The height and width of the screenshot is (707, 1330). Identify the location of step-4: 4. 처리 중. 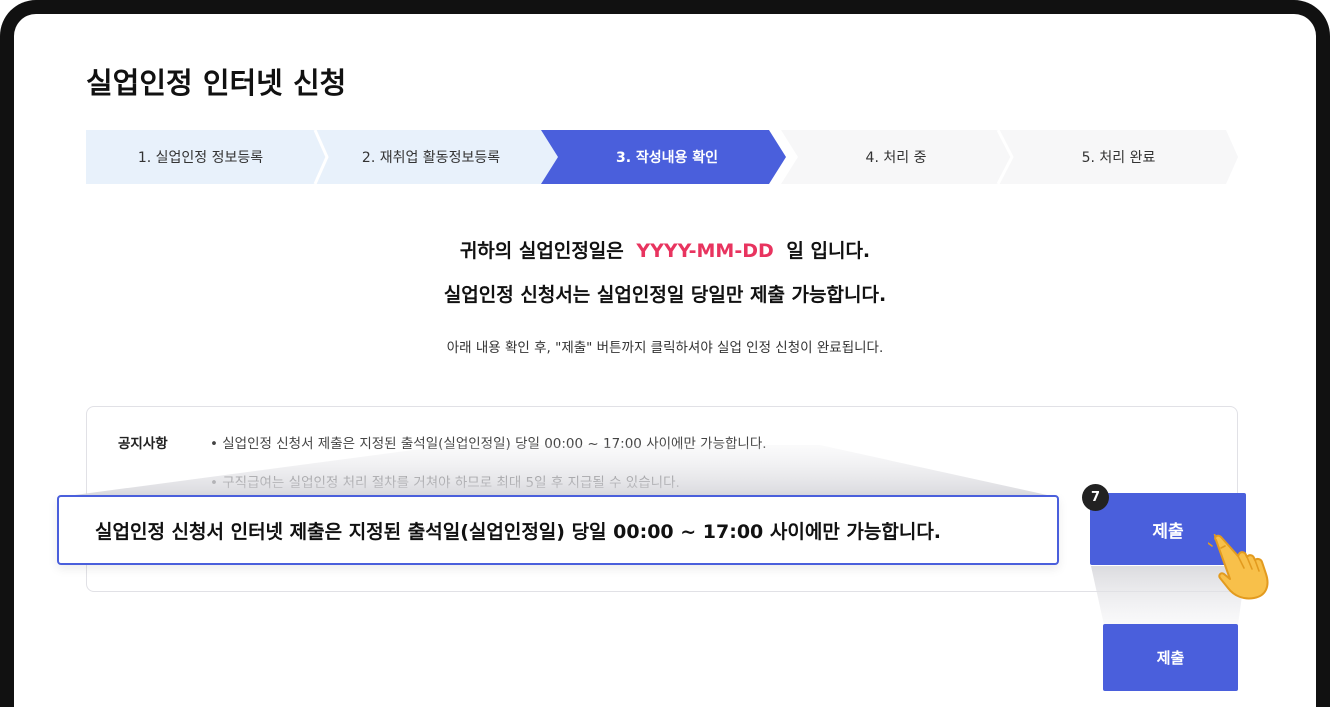
(896, 158).